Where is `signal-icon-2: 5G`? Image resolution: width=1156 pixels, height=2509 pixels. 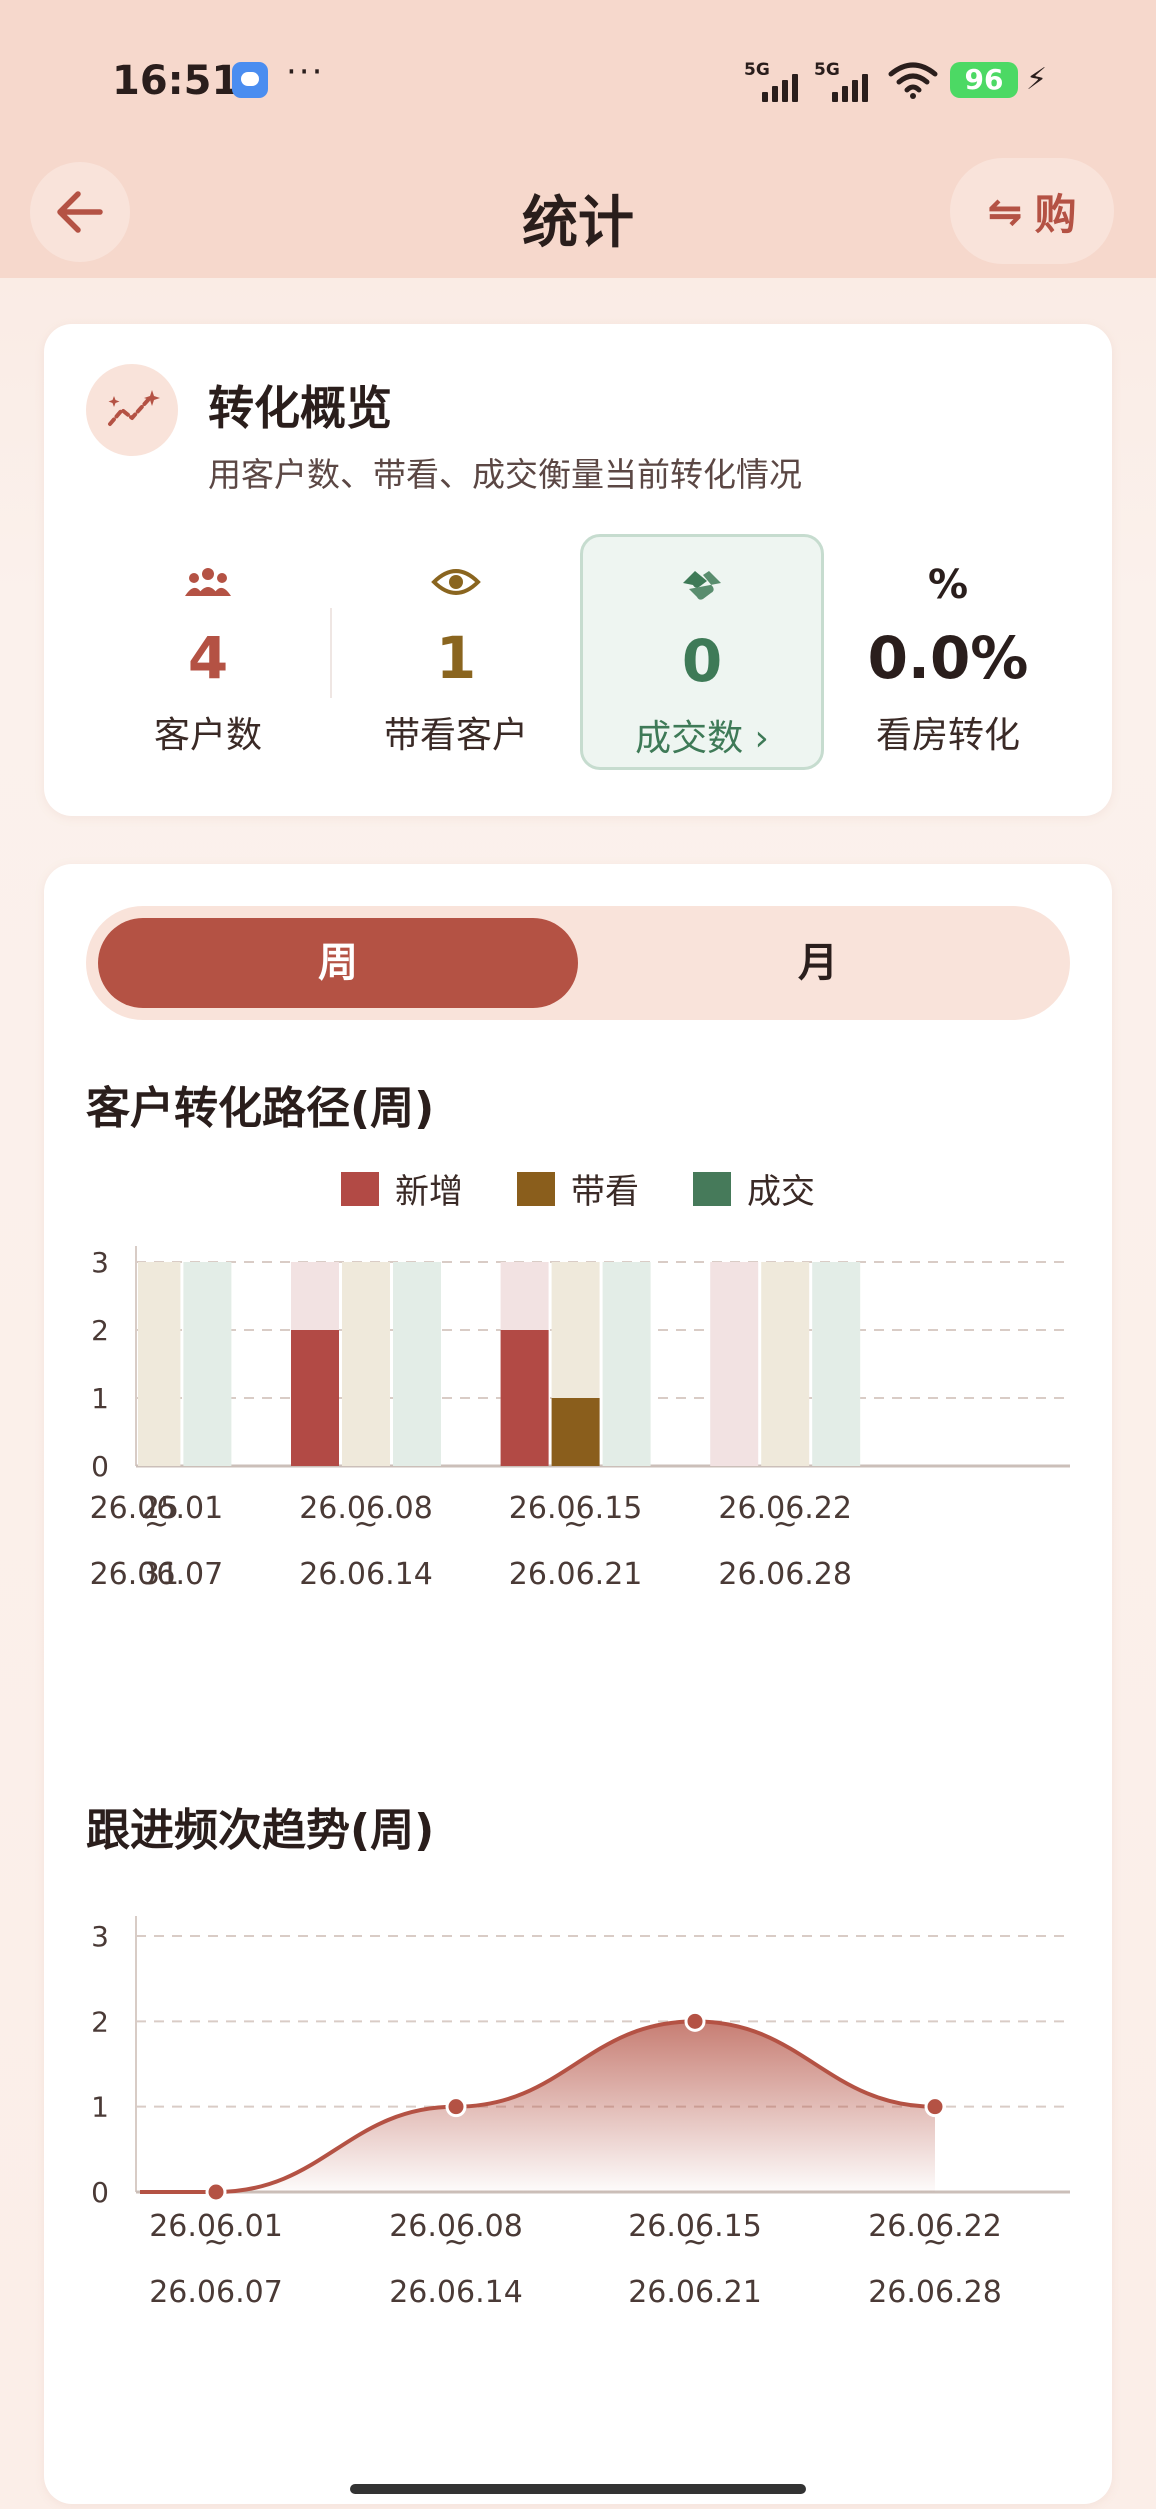 signal-icon-2: 5G is located at coordinates (845, 81).